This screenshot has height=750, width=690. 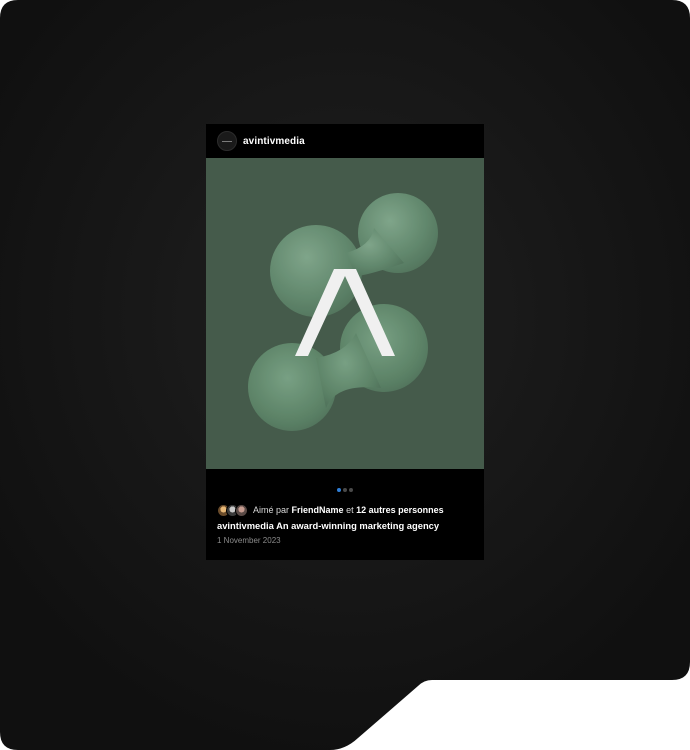 I want to click on post-date: 1 November 2023, so click(x=249, y=540).